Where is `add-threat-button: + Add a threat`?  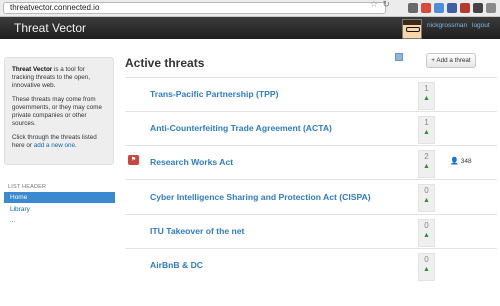
add-threat-button: + Add a threat is located at coordinates (451, 60).